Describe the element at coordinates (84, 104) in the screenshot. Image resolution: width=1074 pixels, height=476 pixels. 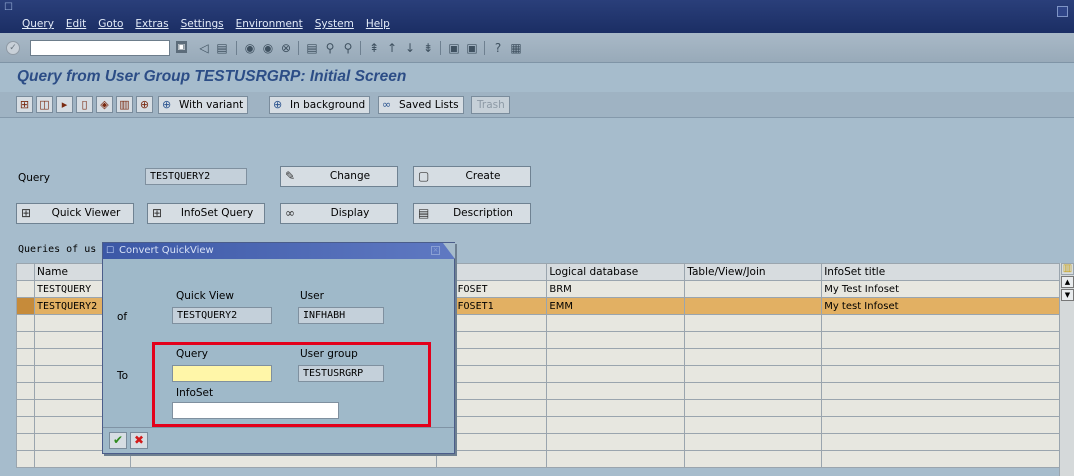
I see `delete-icon: ▯` at that location.